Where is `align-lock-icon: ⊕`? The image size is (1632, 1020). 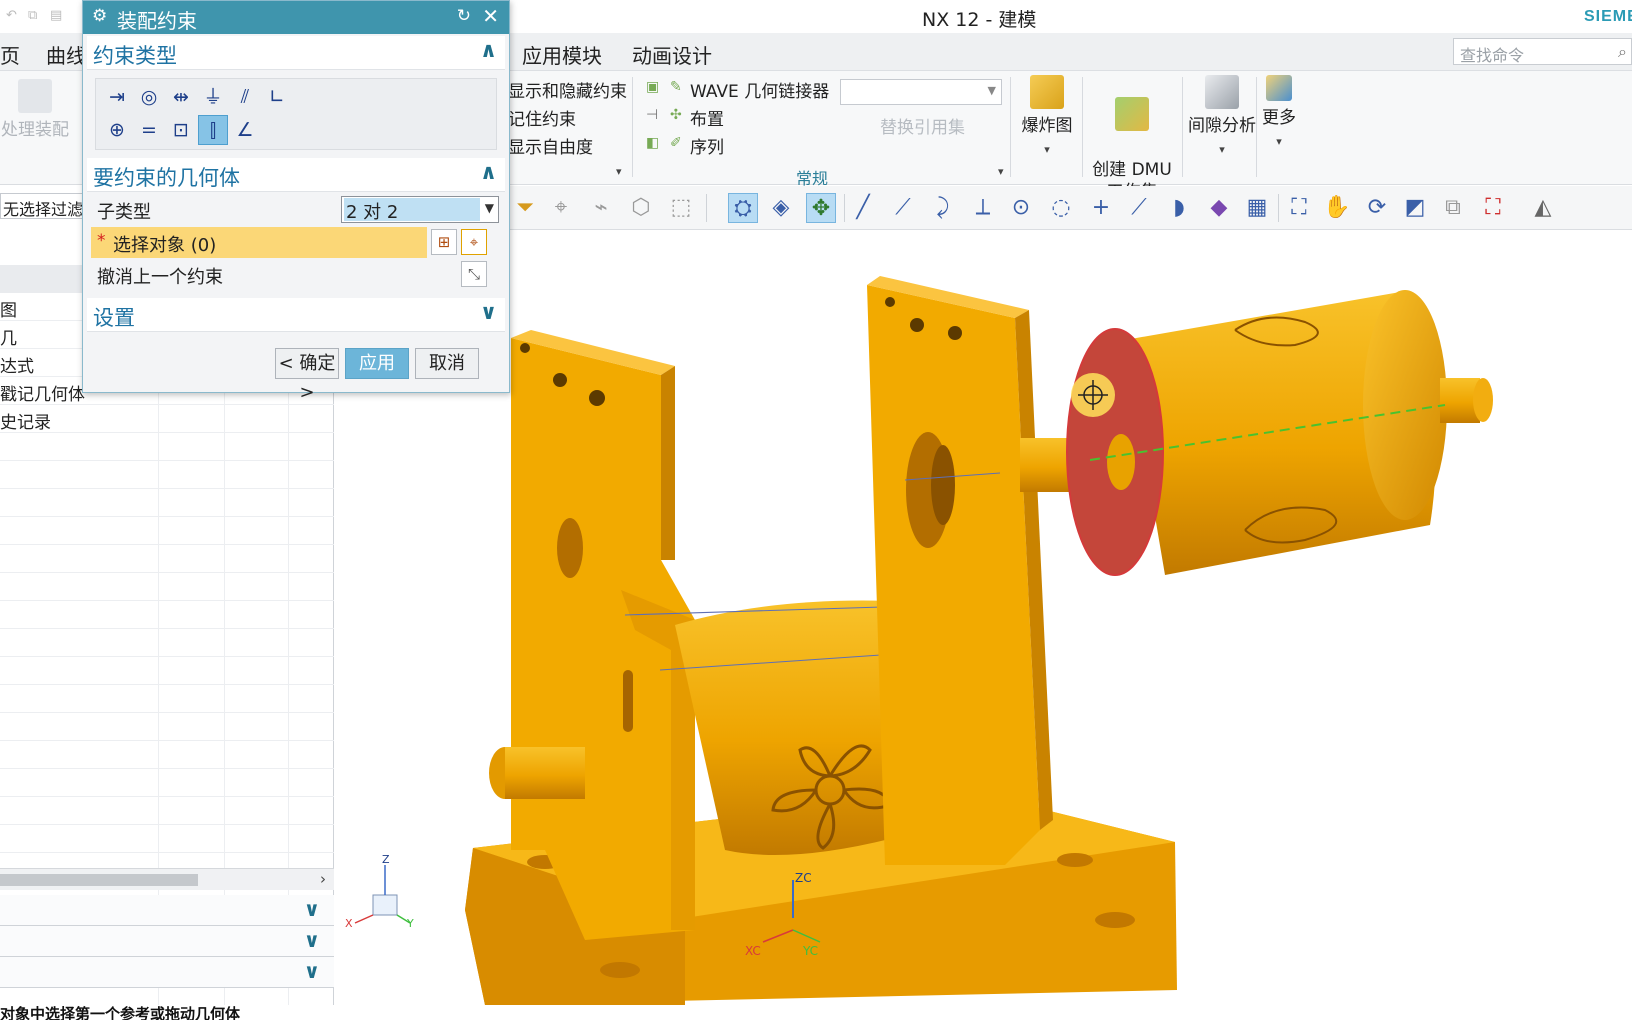 align-lock-icon: ⊕ is located at coordinates (117, 130).